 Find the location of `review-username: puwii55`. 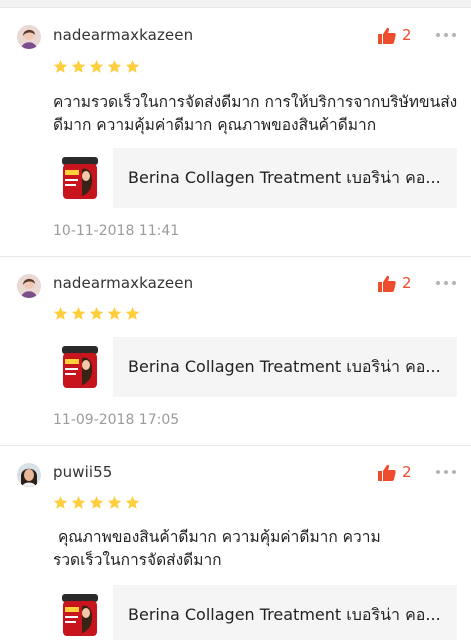

review-username: puwii55 is located at coordinates (82, 472).